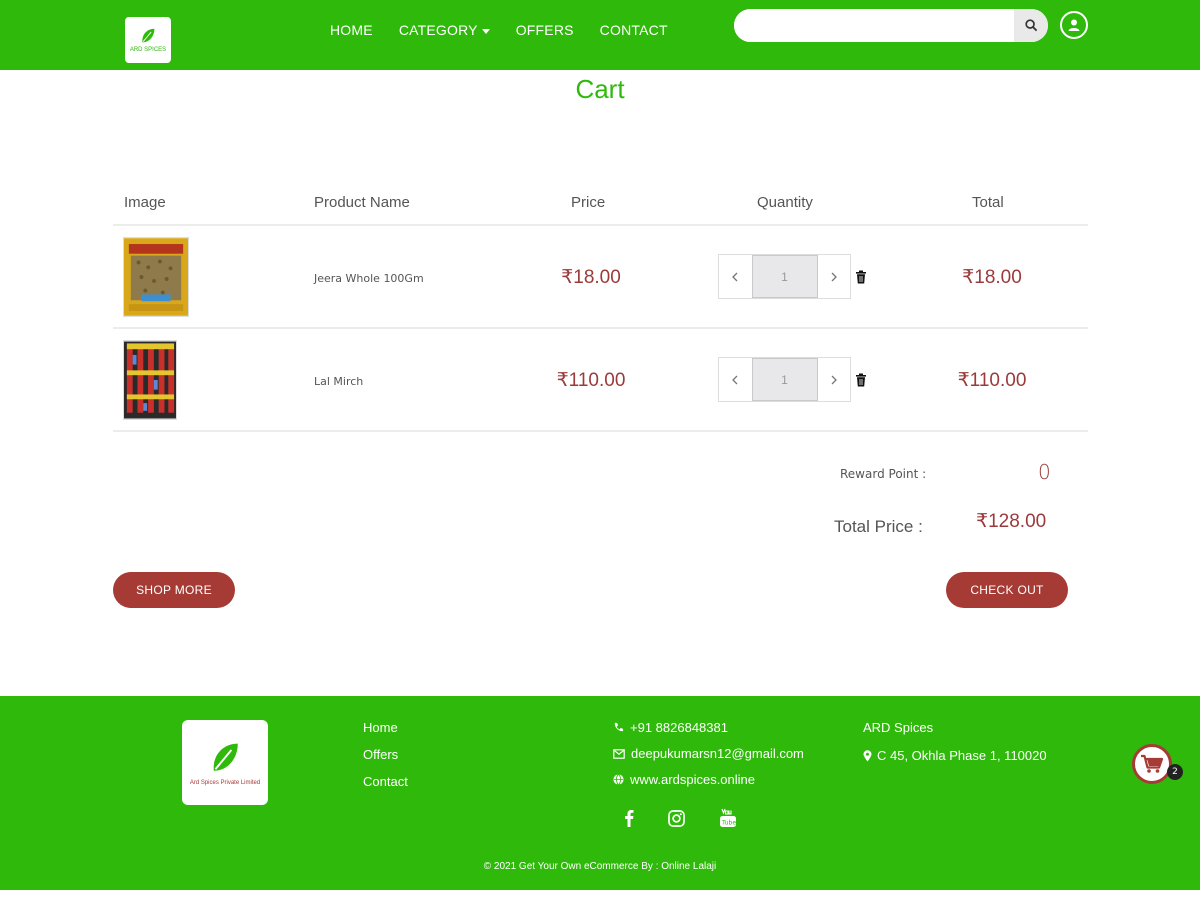 The width and height of the screenshot is (1200, 900). I want to click on address-text: C 45, Okhla Phase 1, 110020, so click(962, 755).